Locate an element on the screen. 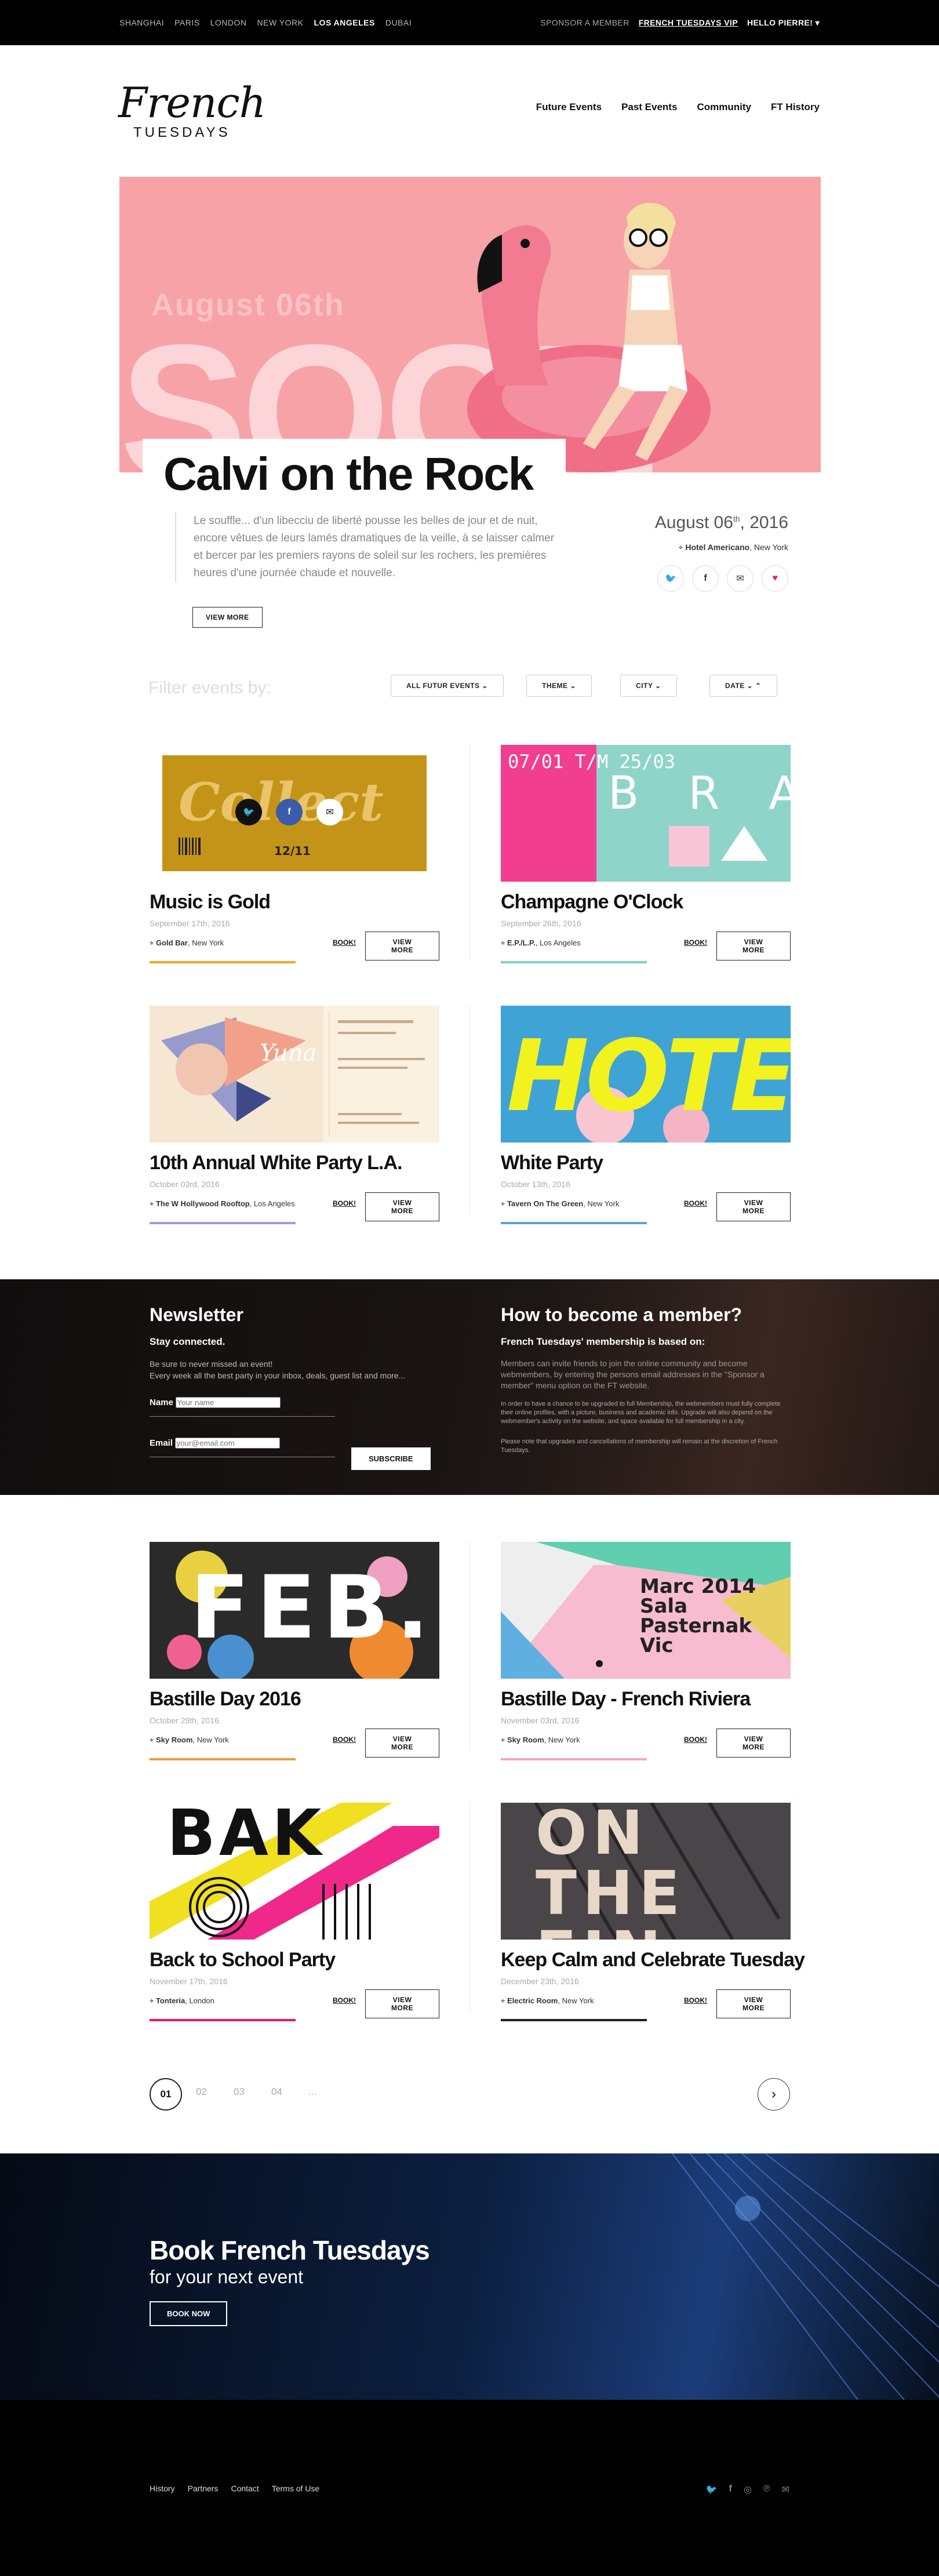 The image size is (939, 2576). event-title: Keep Calm and Celebrate Tuesday is located at coordinates (653, 1960).